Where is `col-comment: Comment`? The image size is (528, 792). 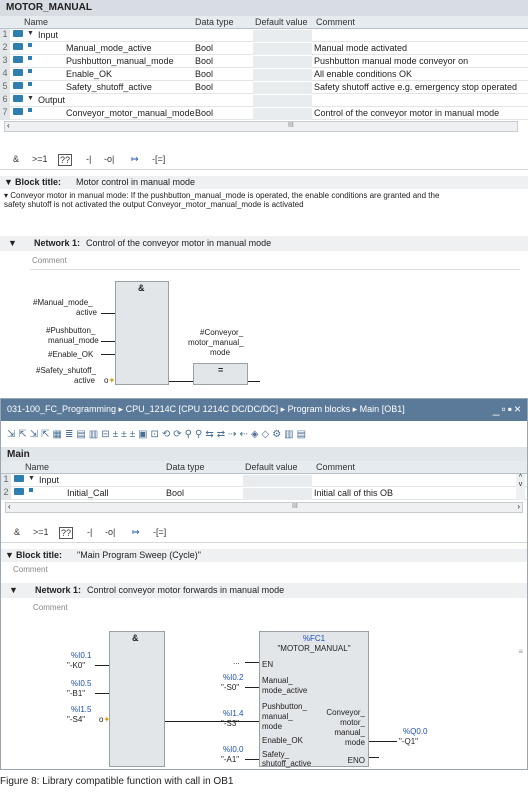 col-comment: Comment is located at coordinates (336, 467).